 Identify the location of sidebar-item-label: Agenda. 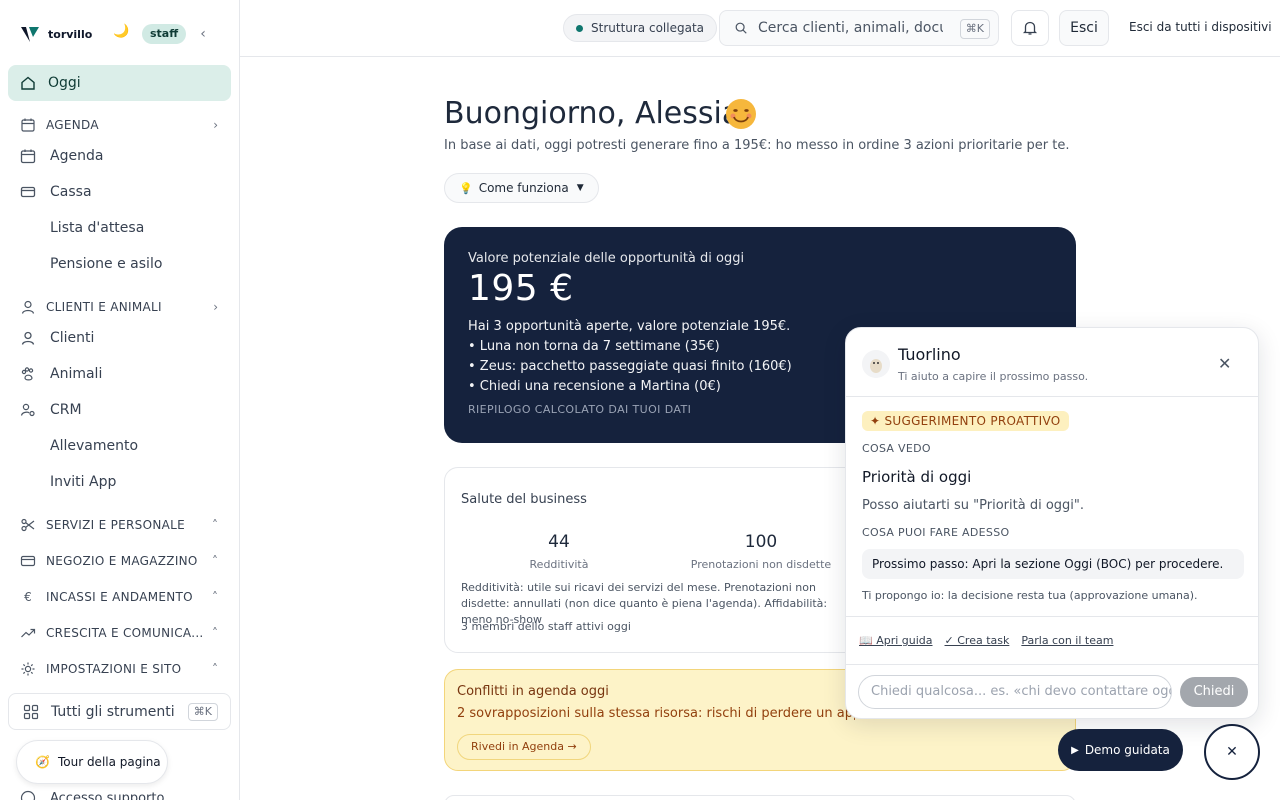
(77, 156).